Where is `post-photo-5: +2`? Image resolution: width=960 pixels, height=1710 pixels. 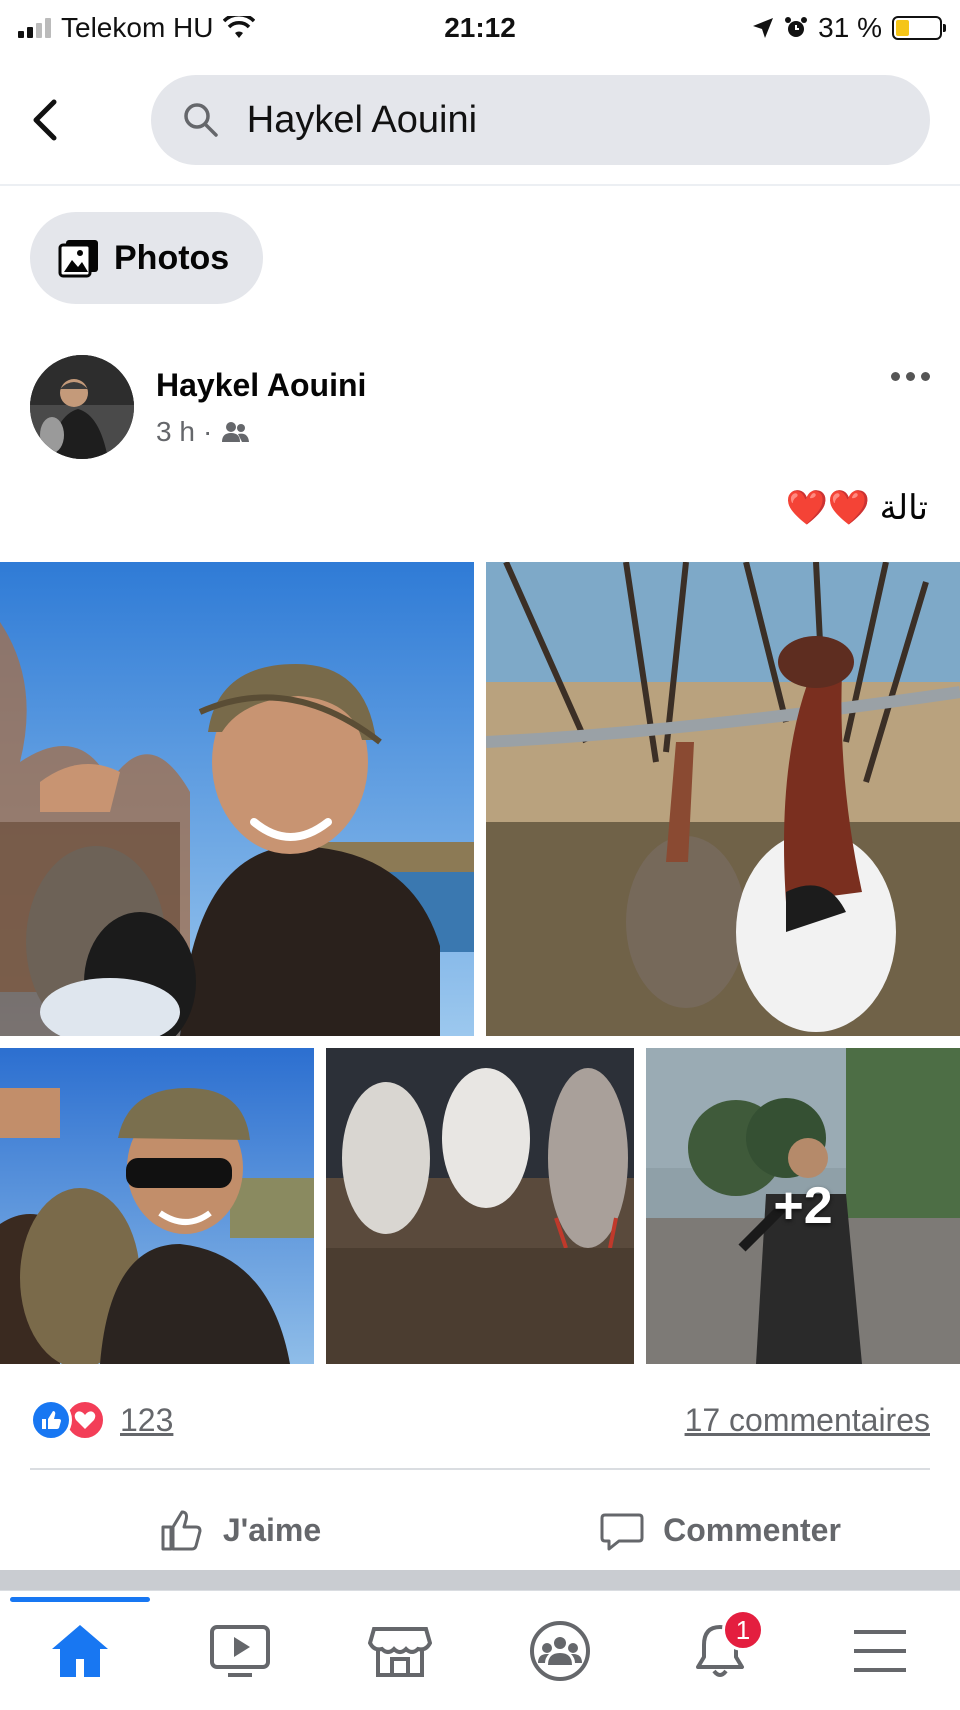 post-photo-5: +2 is located at coordinates (803, 1206).